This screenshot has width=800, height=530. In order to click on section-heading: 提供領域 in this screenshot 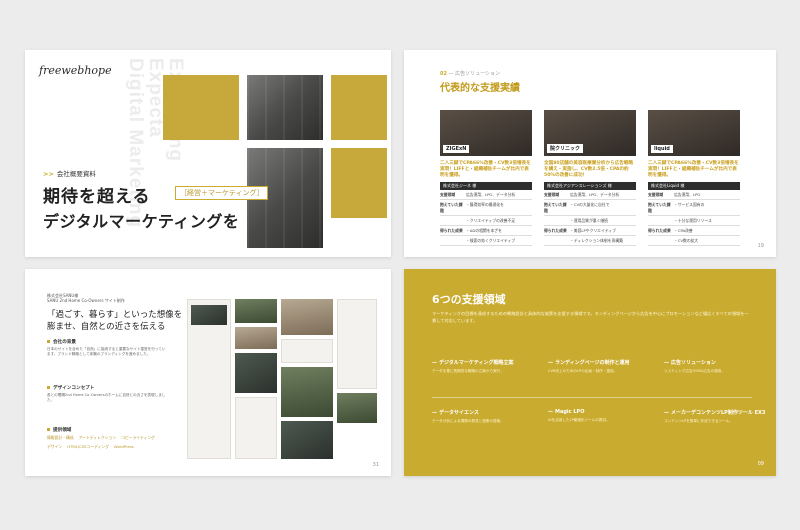, I will do `click(59, 430)`.